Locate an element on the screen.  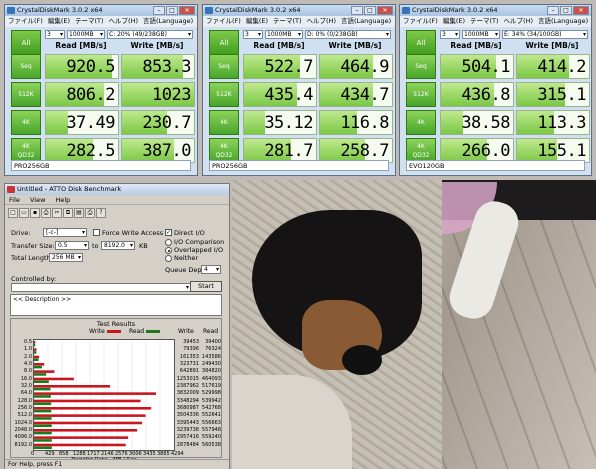
save-icon: ▪ is located at coordinates (35, 213).